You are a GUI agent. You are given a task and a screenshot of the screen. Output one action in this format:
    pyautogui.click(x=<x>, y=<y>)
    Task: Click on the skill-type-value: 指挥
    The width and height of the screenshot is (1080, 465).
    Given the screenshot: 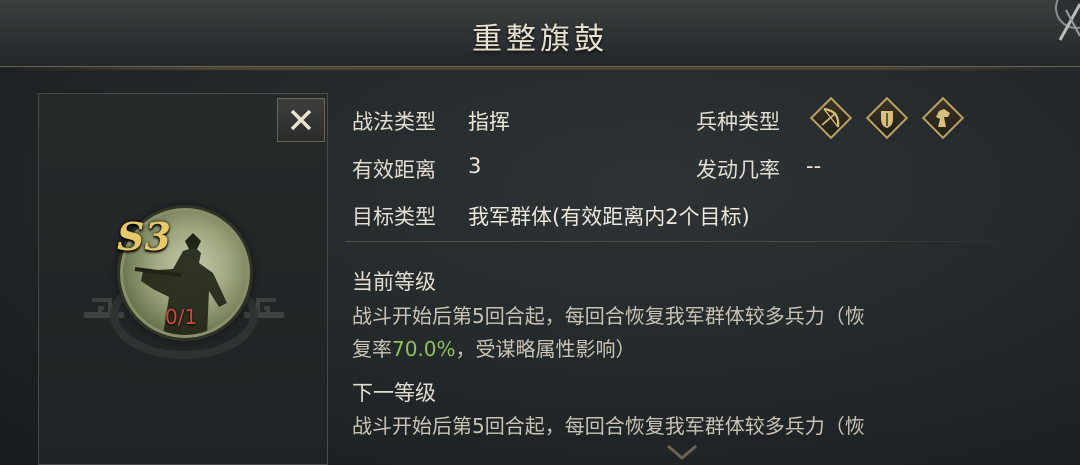 What is the action you would take?
    pyautogui.click(x=489, y=122)
    